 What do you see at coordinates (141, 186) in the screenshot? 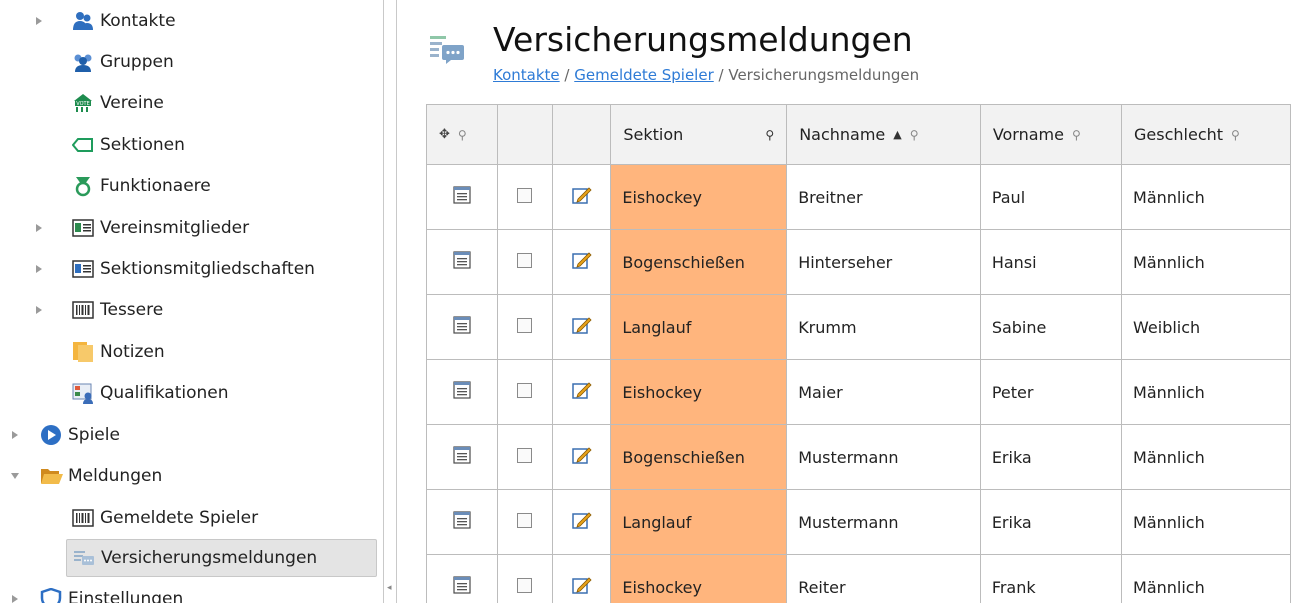
I see `sidebar-item-funktionaere: Funktionaere` at bounding box center [141, 186].